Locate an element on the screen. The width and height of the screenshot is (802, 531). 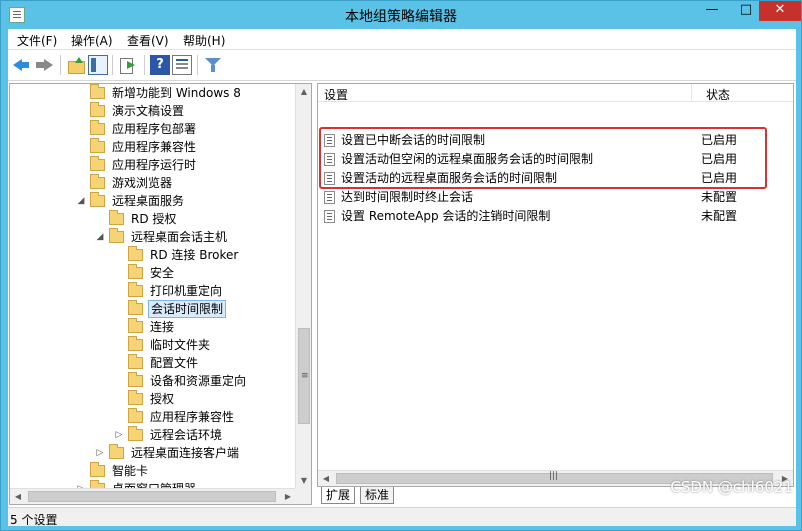
grip-icon: ≡ is located at coordinates (305, 376).